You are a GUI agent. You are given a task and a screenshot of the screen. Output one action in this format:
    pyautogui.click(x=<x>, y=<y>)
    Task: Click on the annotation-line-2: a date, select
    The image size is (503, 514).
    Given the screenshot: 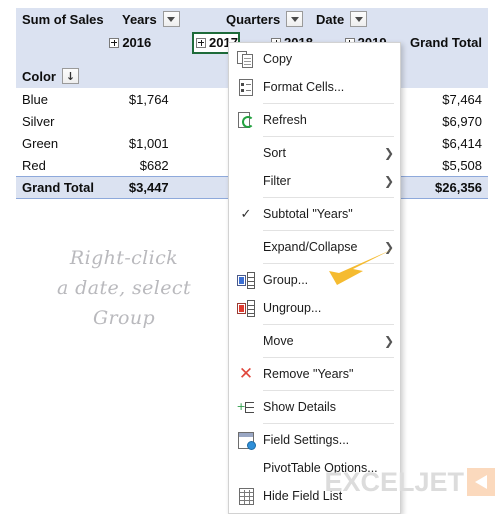 What is the action you would take?
    pyautogui.click(x=123, y=288)
    